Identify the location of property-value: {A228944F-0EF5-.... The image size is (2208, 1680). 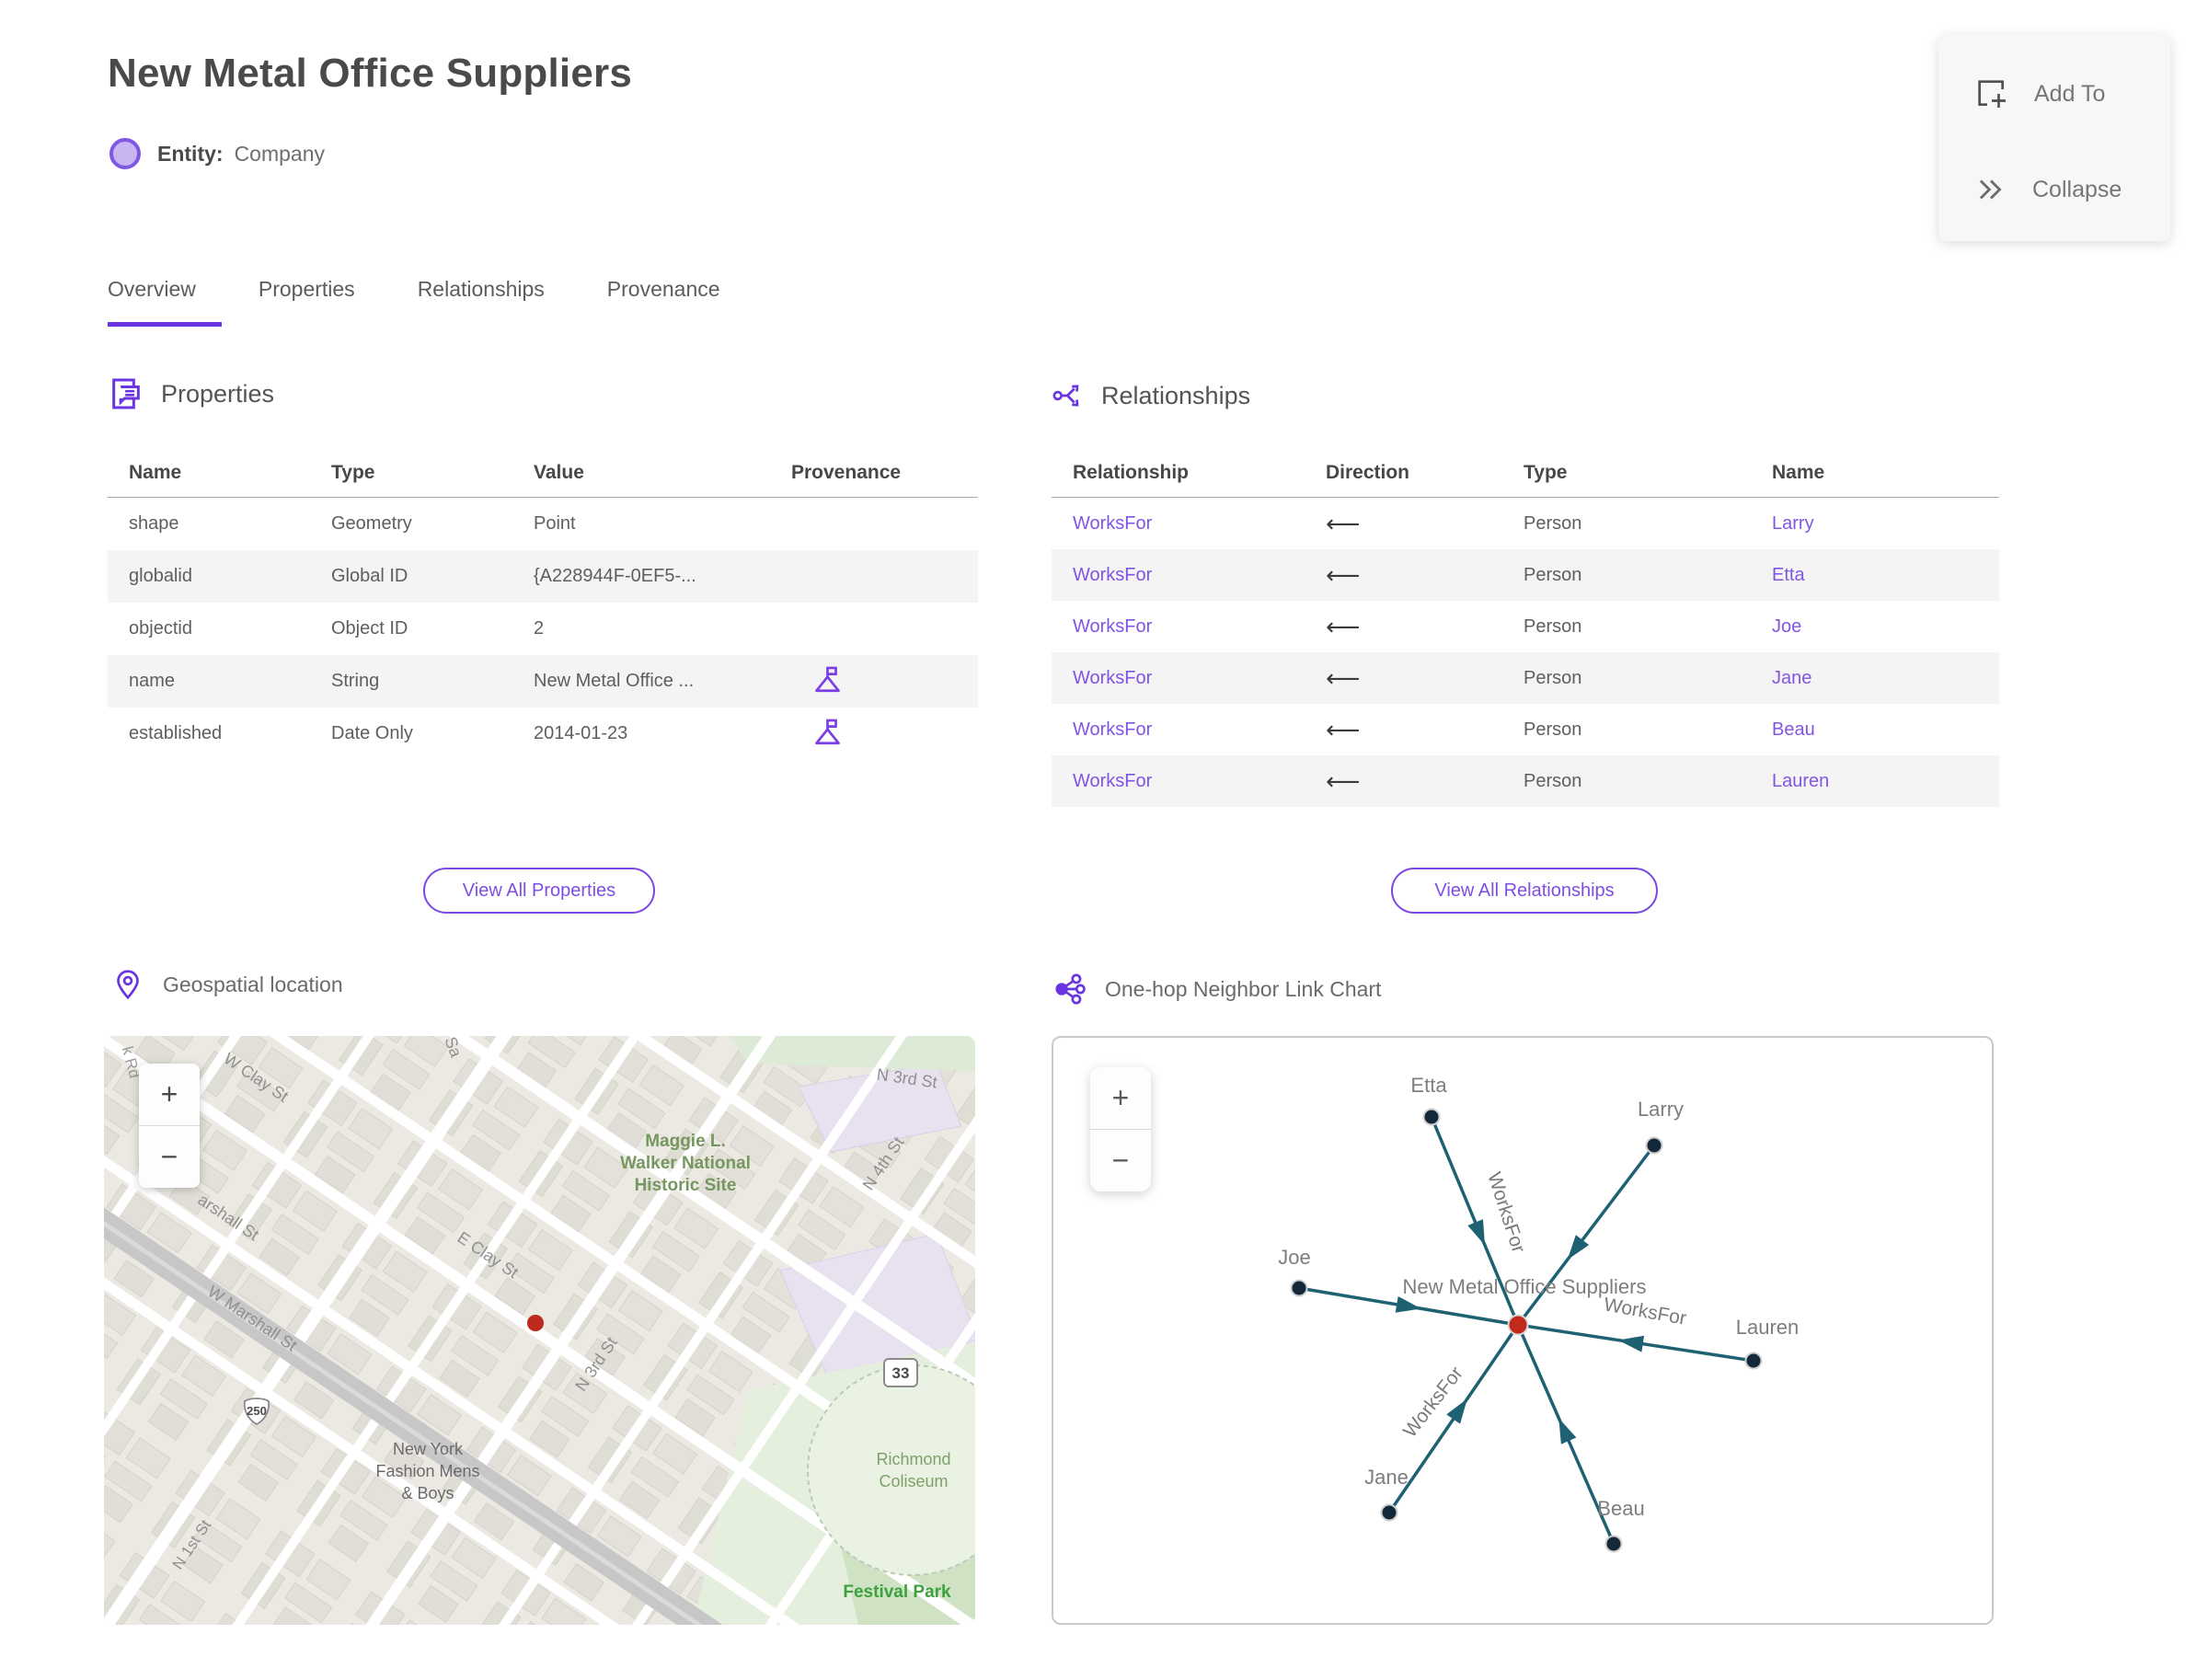
(615, 576).